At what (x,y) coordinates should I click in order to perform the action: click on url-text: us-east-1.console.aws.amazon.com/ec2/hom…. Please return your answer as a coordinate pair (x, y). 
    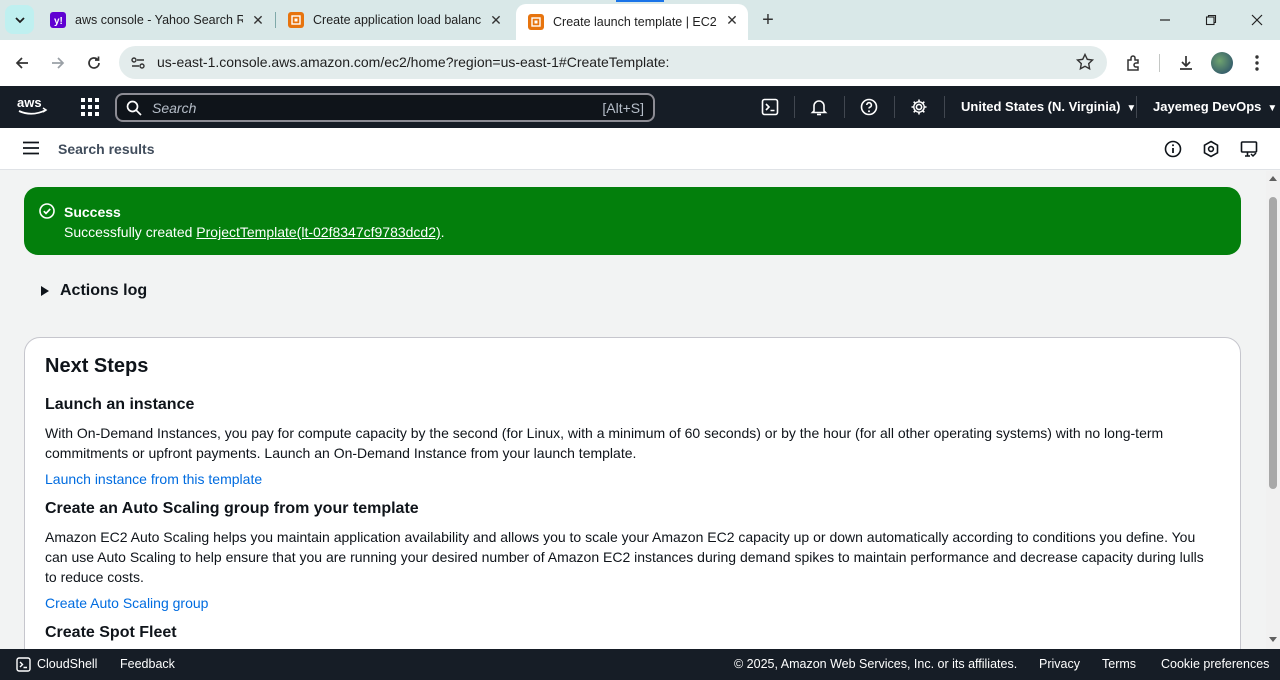
    Looking at the image, I should click on (413, 62).